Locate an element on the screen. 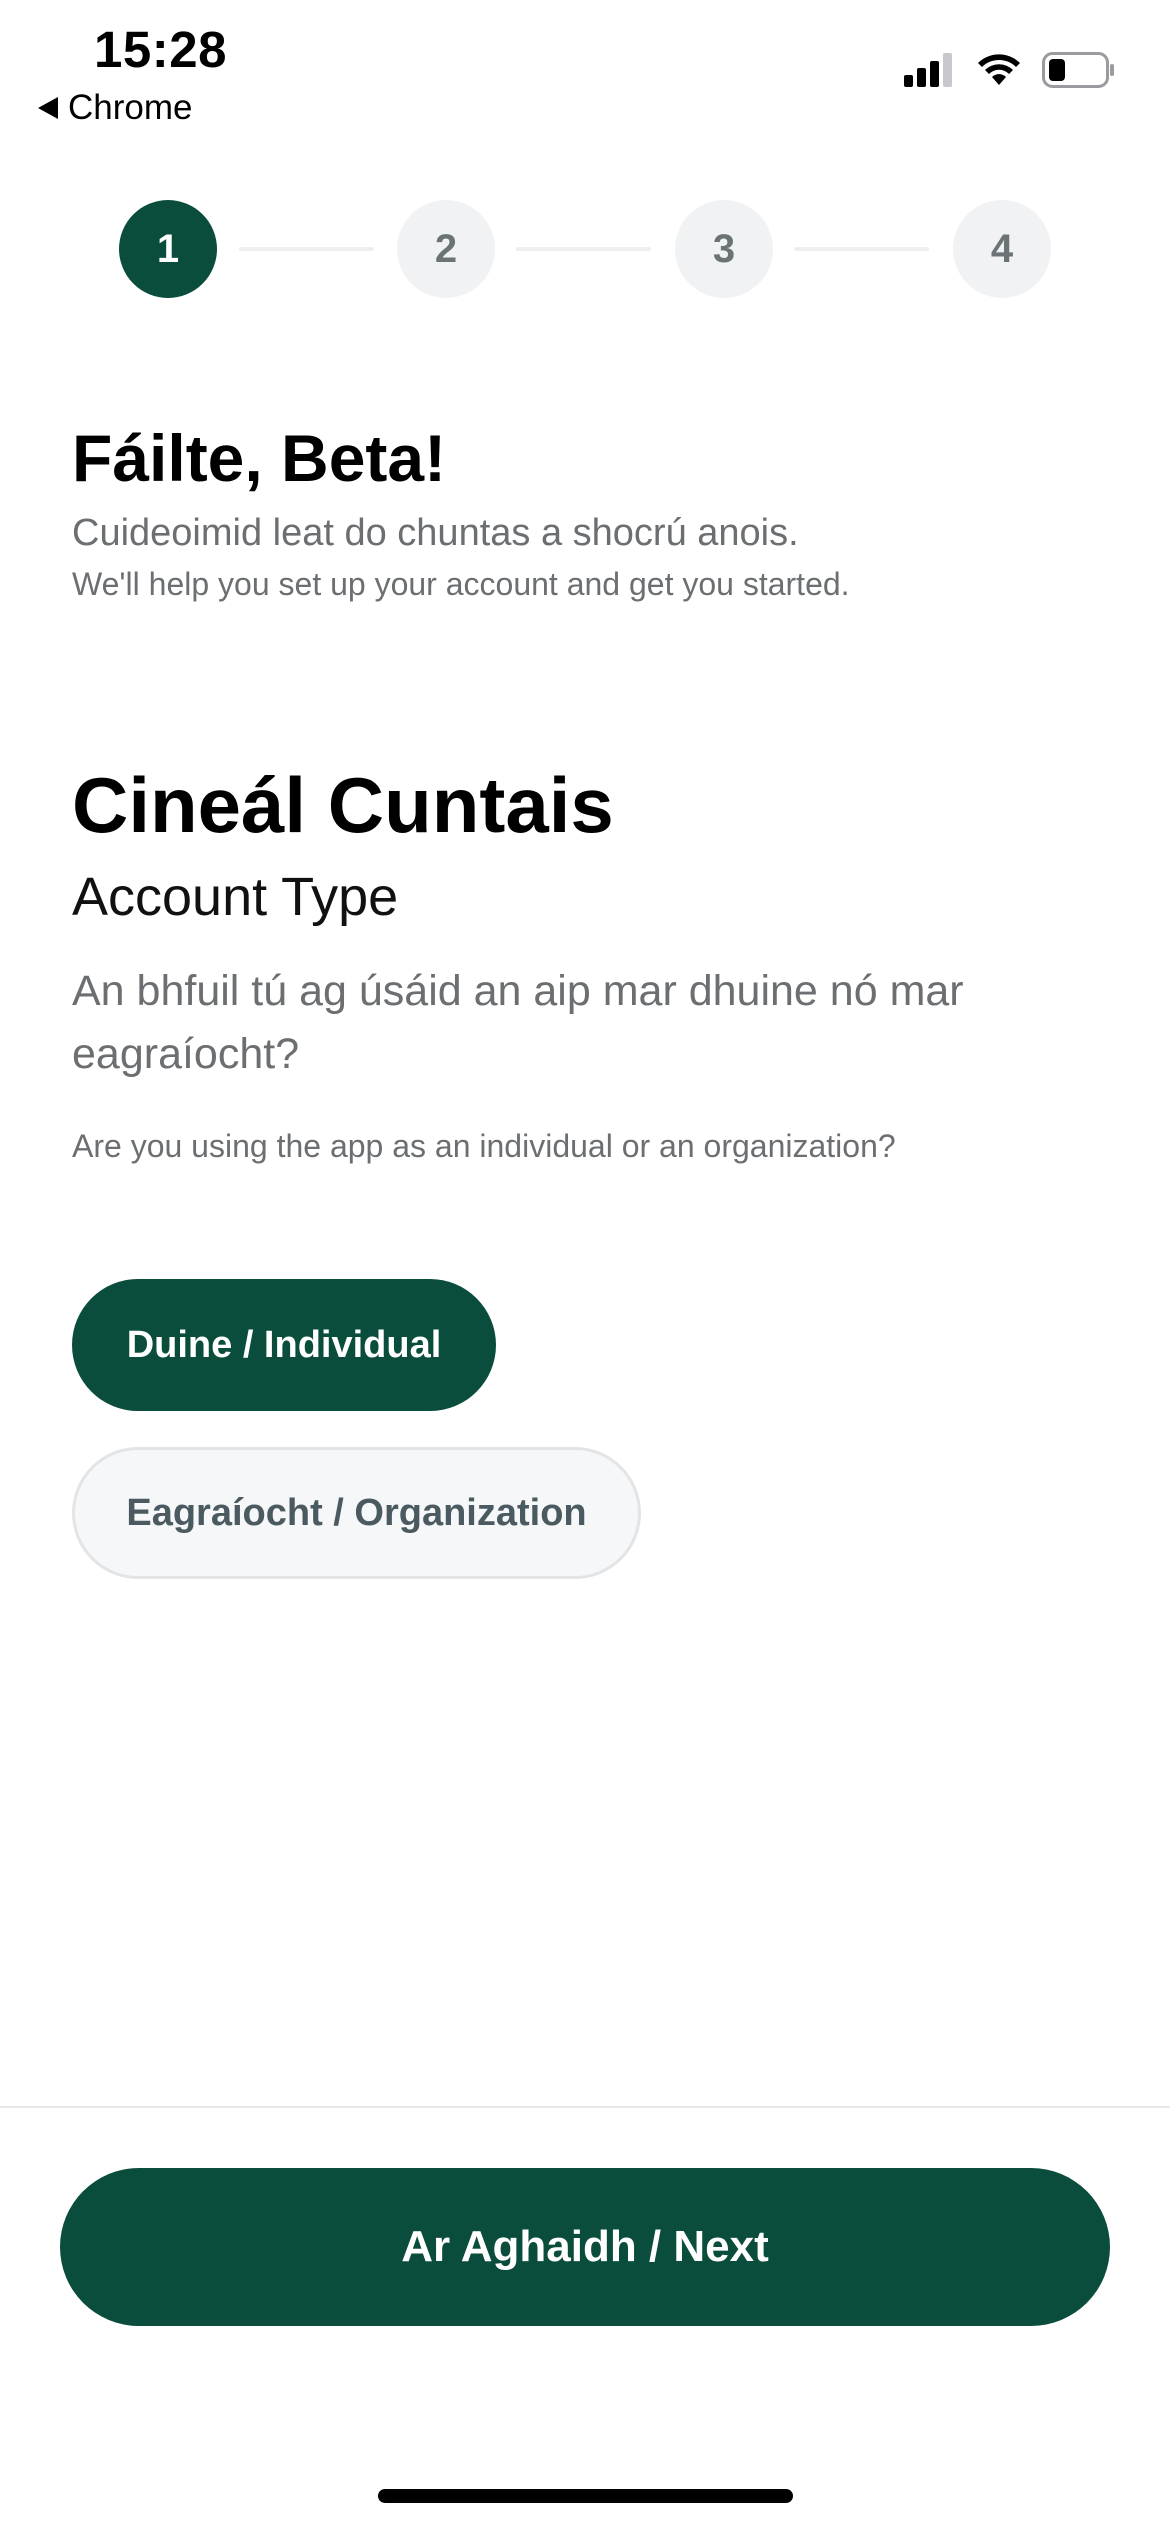 Image resolution: width=1170 pixels, height=2532 pixels. footer-divider is located at coordinates (585, 2107).